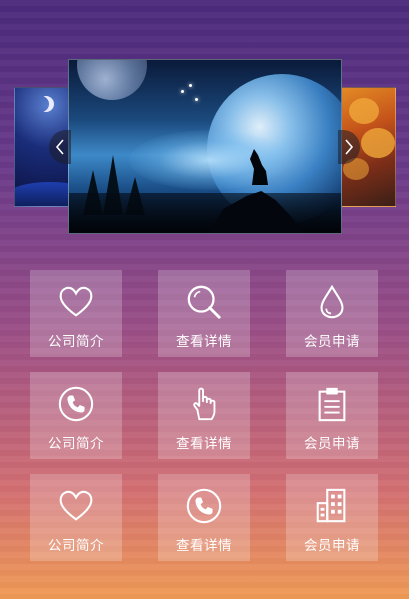 The width and height of the screenshot is (409, 599). What do you see at coordinates (204, 302) in the screenshot?
I see `search-icon` at bounding box center [204, 302].